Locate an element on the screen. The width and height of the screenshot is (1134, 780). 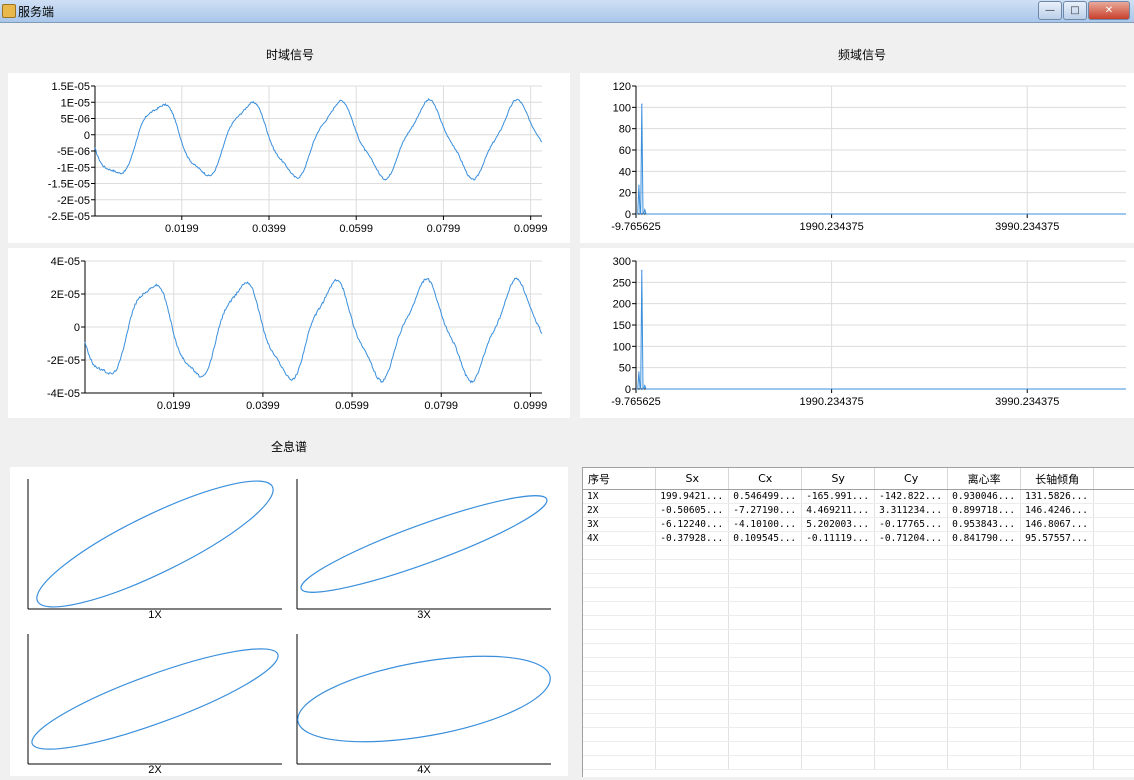
column-header: Cy is located at coordinates (911, 479).